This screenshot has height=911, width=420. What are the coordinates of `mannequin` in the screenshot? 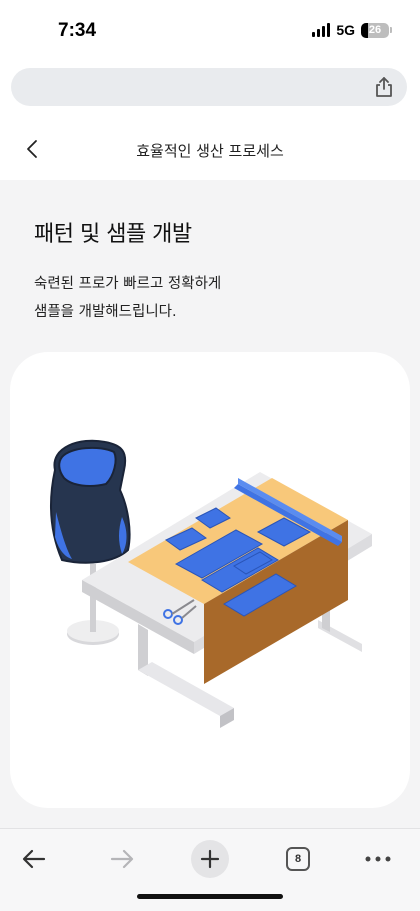 It's located at (90, 501).